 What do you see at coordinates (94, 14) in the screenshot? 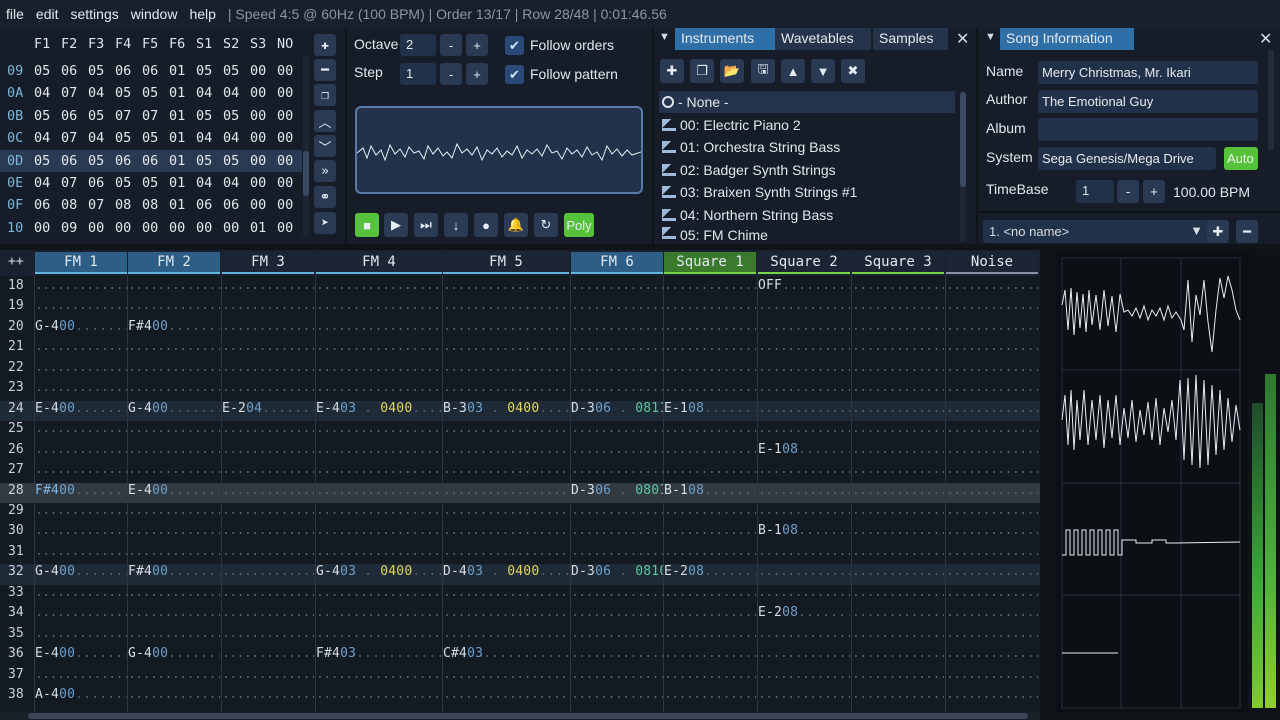
I see `menu-settings: settings` at bounding box center [94, 14].